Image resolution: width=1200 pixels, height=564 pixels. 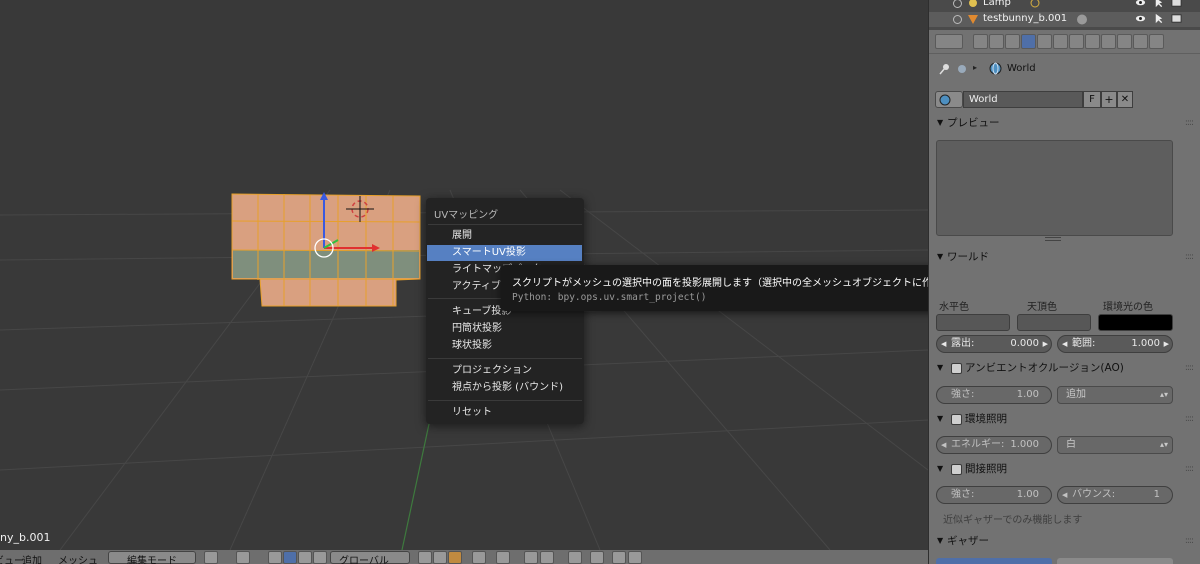 What do you see at coordinates (504, 329) in the screenshot?
I see `menu-item-cylinder-projection: 円筒状投影` at bounding box center [504, 329].